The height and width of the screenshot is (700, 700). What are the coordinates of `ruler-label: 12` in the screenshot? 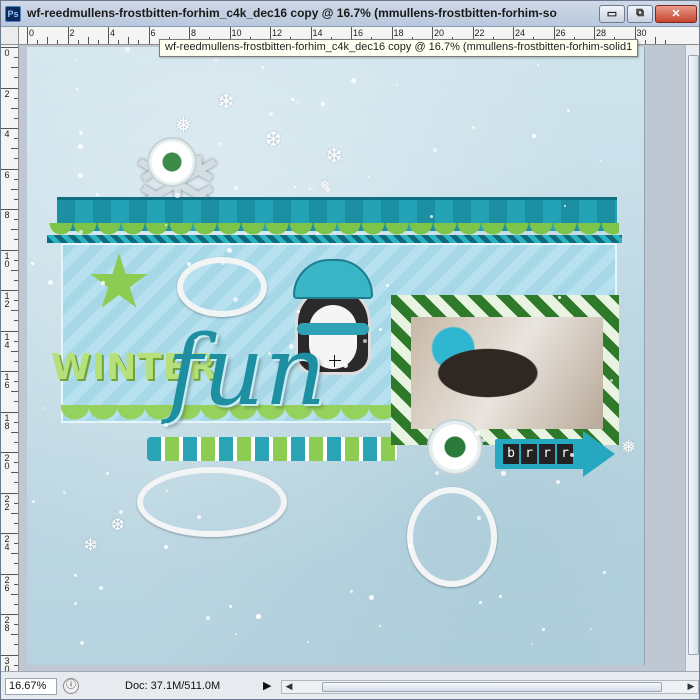 It's located at (7, 300).